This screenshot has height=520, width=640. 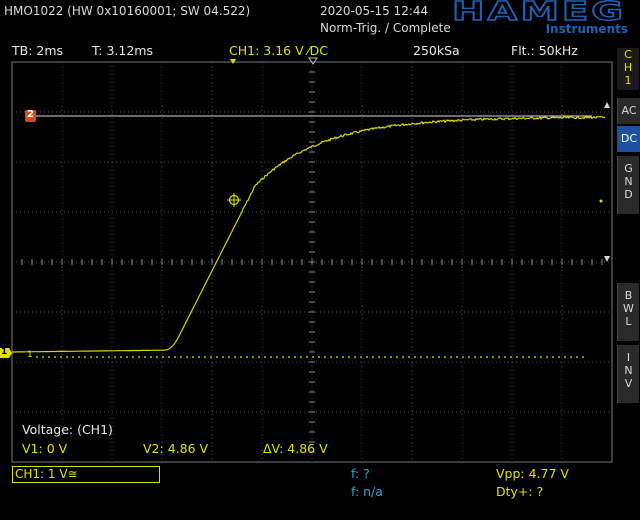 What do you see at coordinates (86, 474) in the screenshot?
I see `ch1-scale-box: CH1: 1 V≅` at bounding box center [86, 474].